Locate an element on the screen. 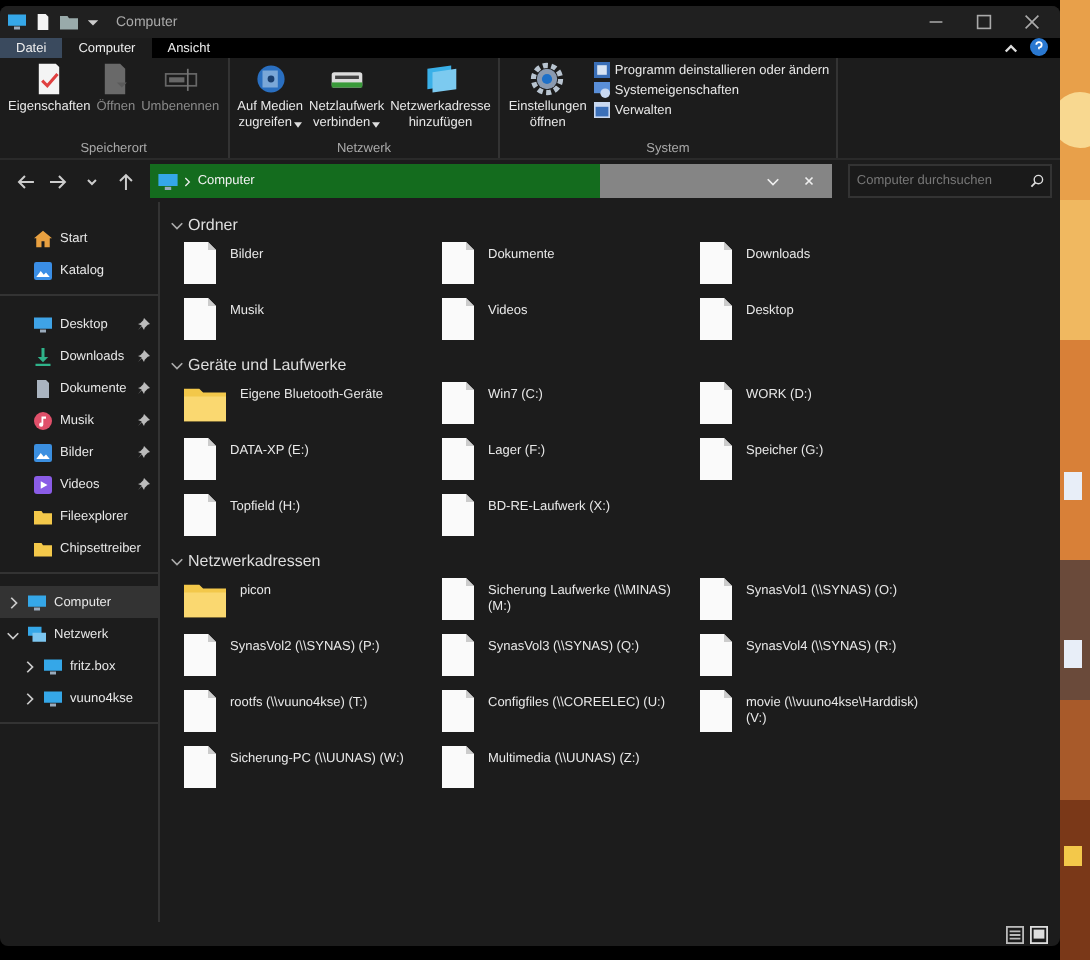 The height and width of the screenshot is (960, 1090). uninstall-icon is located at coordinates (602, 70).